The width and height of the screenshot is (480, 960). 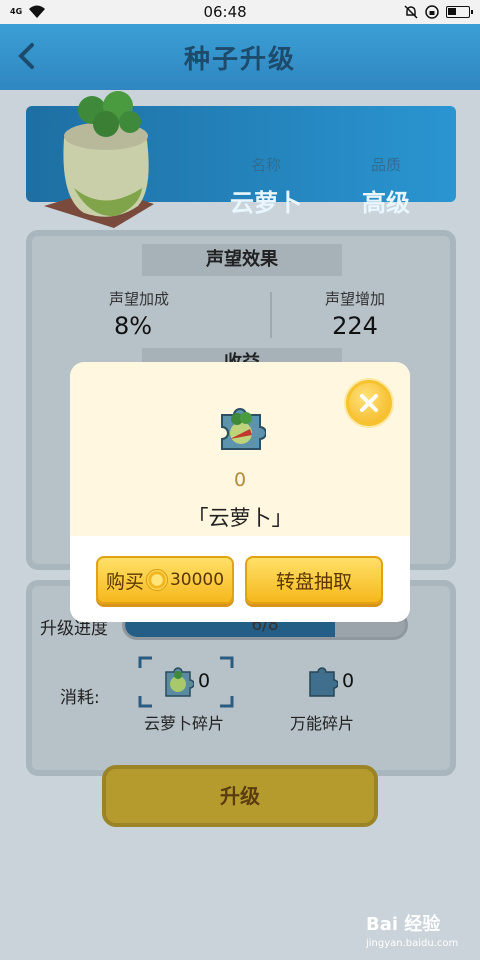 I want to click on seed-name-value: 云萝卜, so click(x=266, y=203).